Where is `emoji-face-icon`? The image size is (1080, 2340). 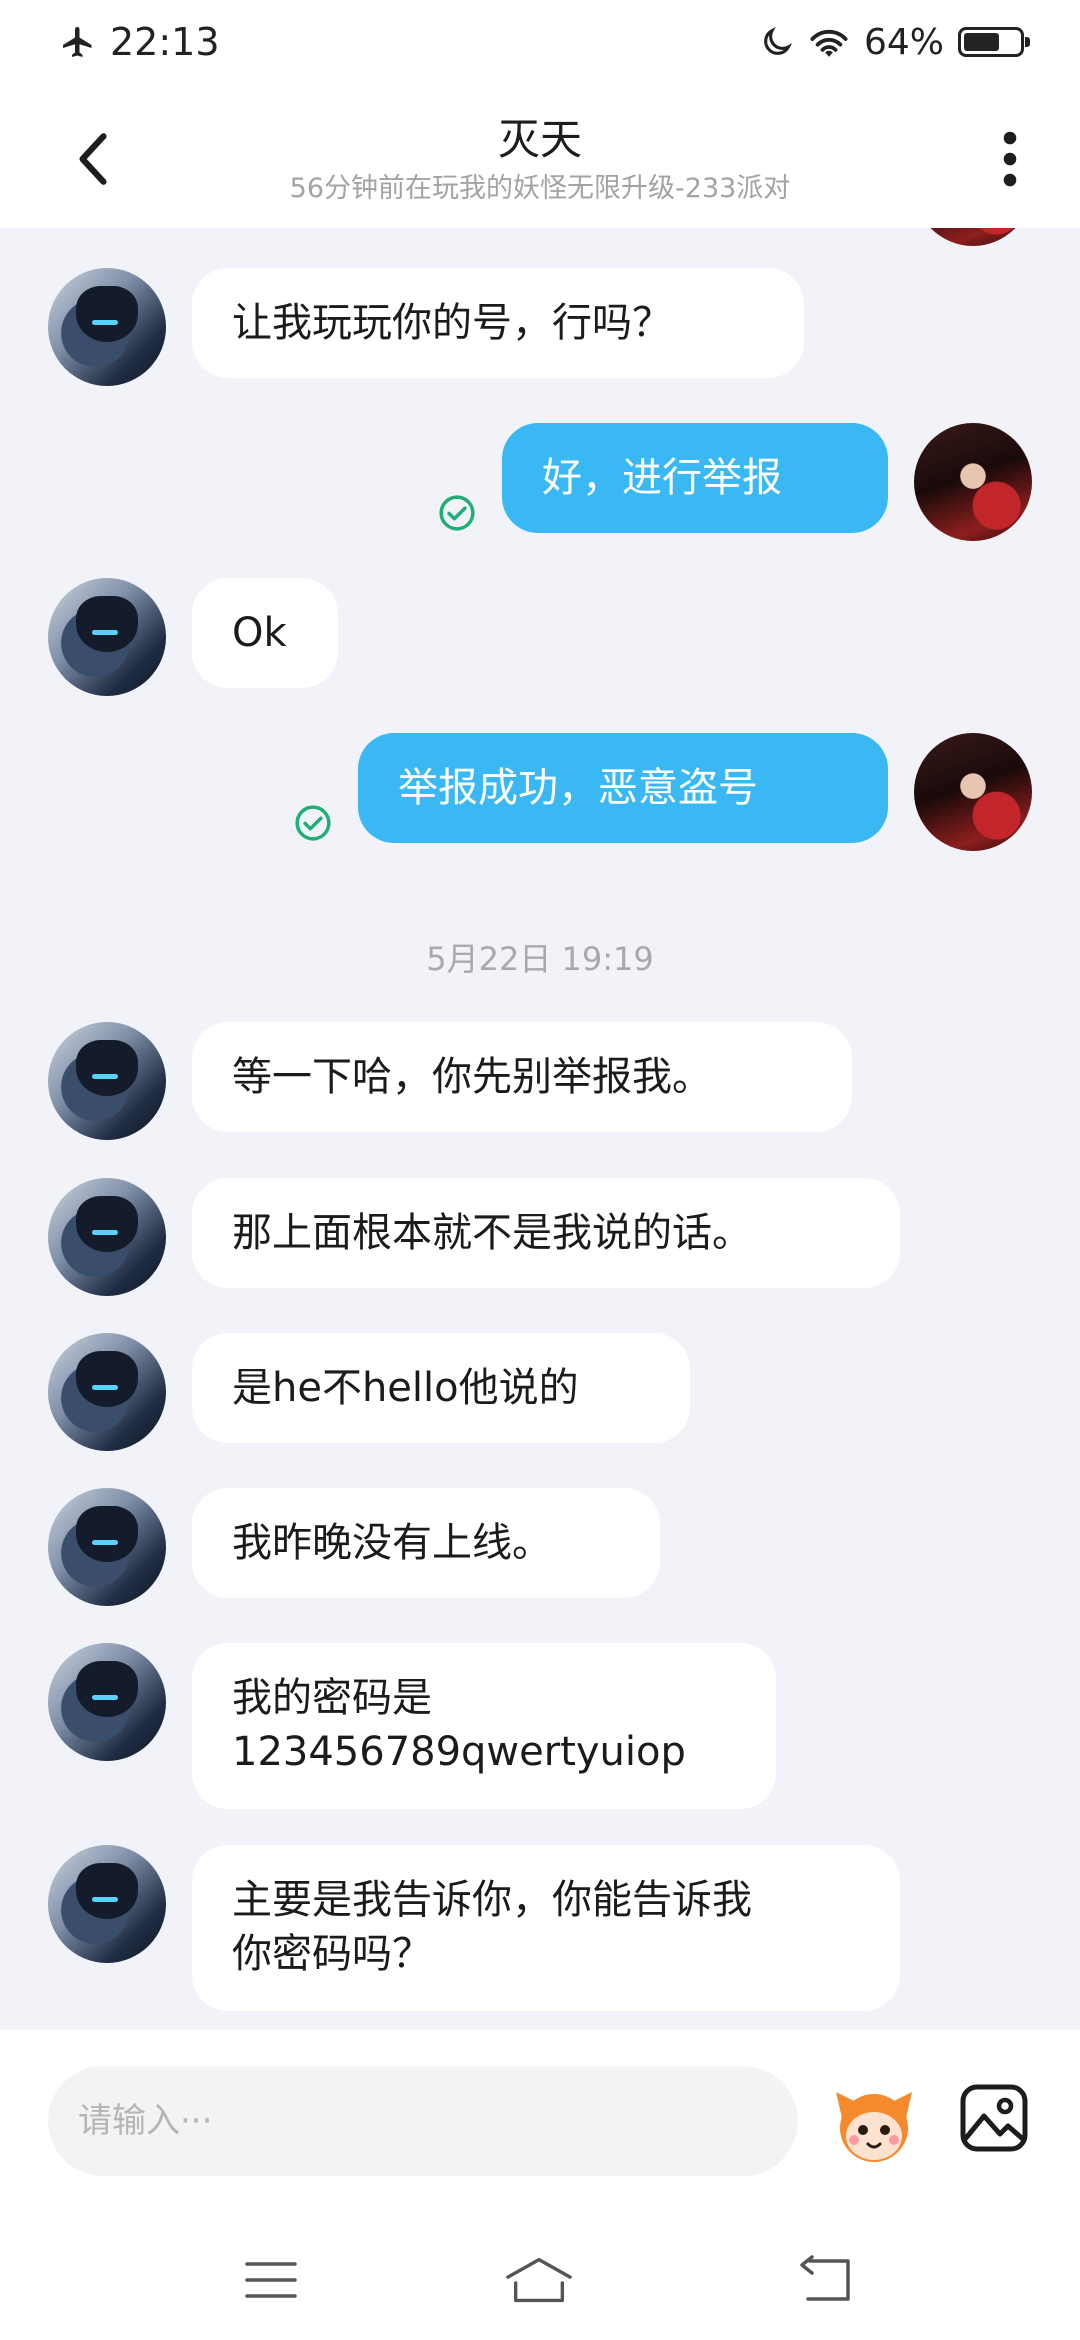
emoji-face-icon is located at coordinates (874, 2127).